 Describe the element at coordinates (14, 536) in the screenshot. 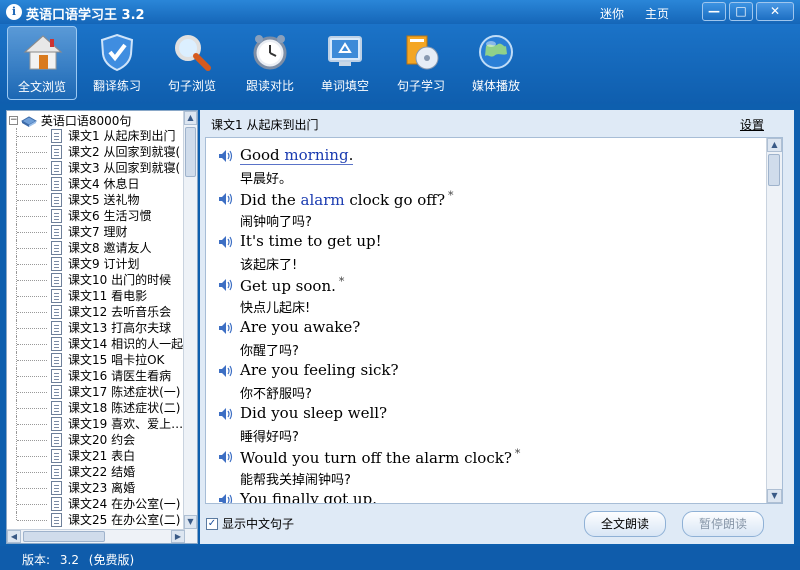

I see `scroll-left-icon: ◀` at that location.